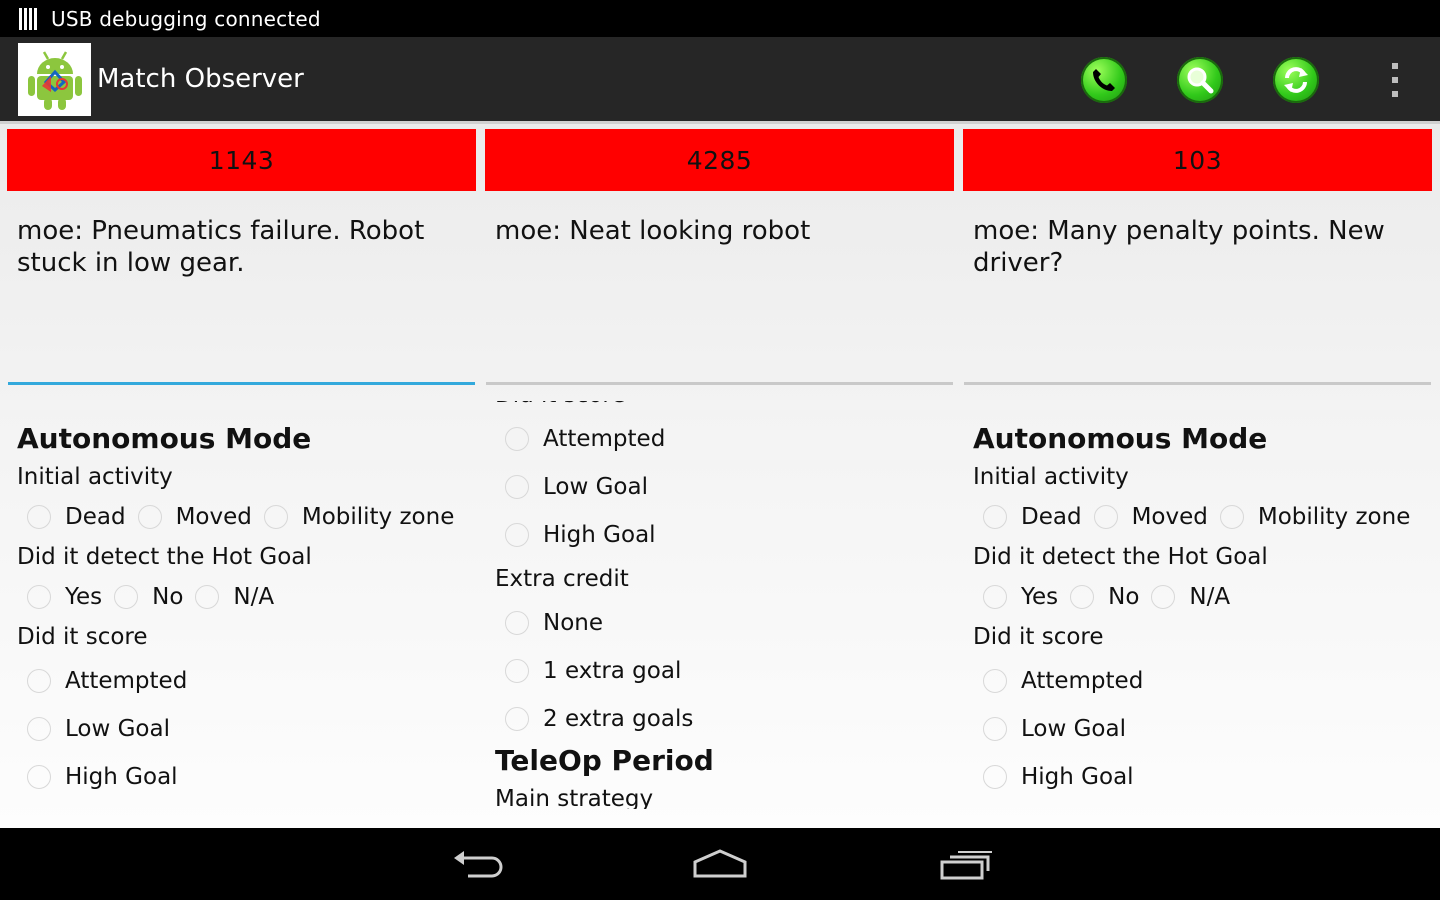  I want to click on comment-field: moe: Neat looking robot, so click(719, 298).